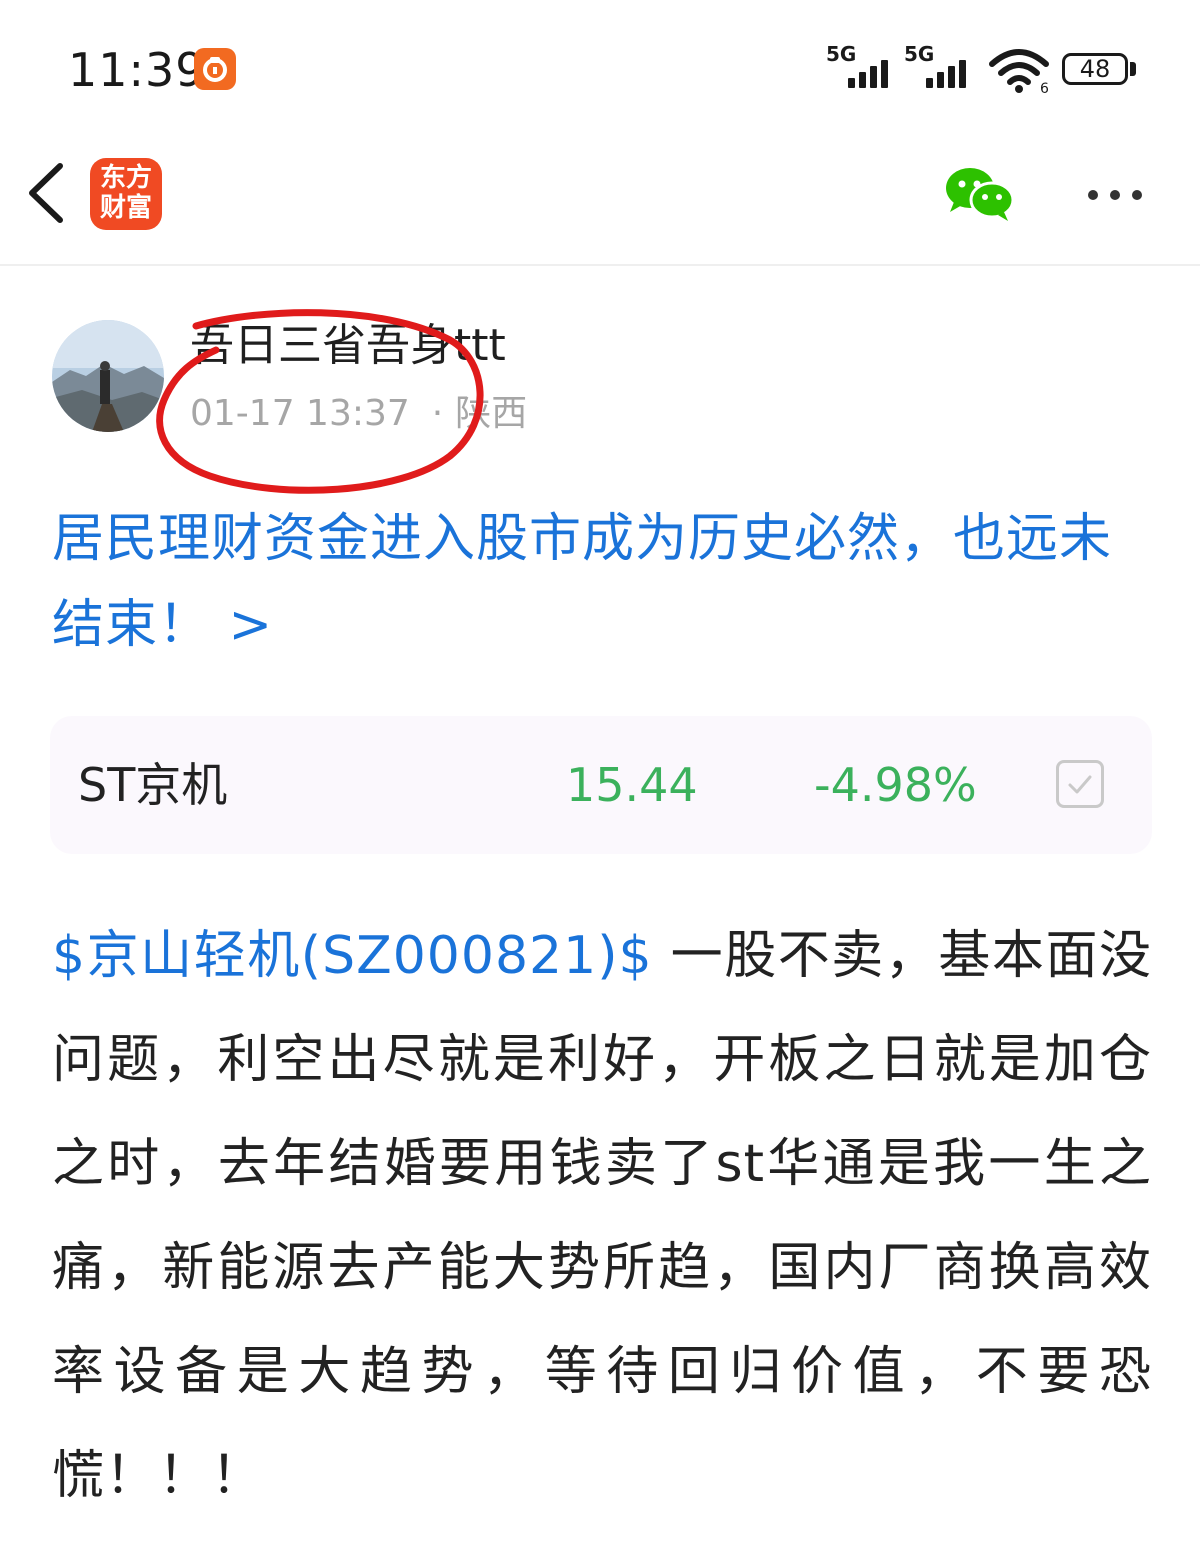 The image size is (1200, 1552). I want to click on wifi-badge: 6, so click(1044, 87).